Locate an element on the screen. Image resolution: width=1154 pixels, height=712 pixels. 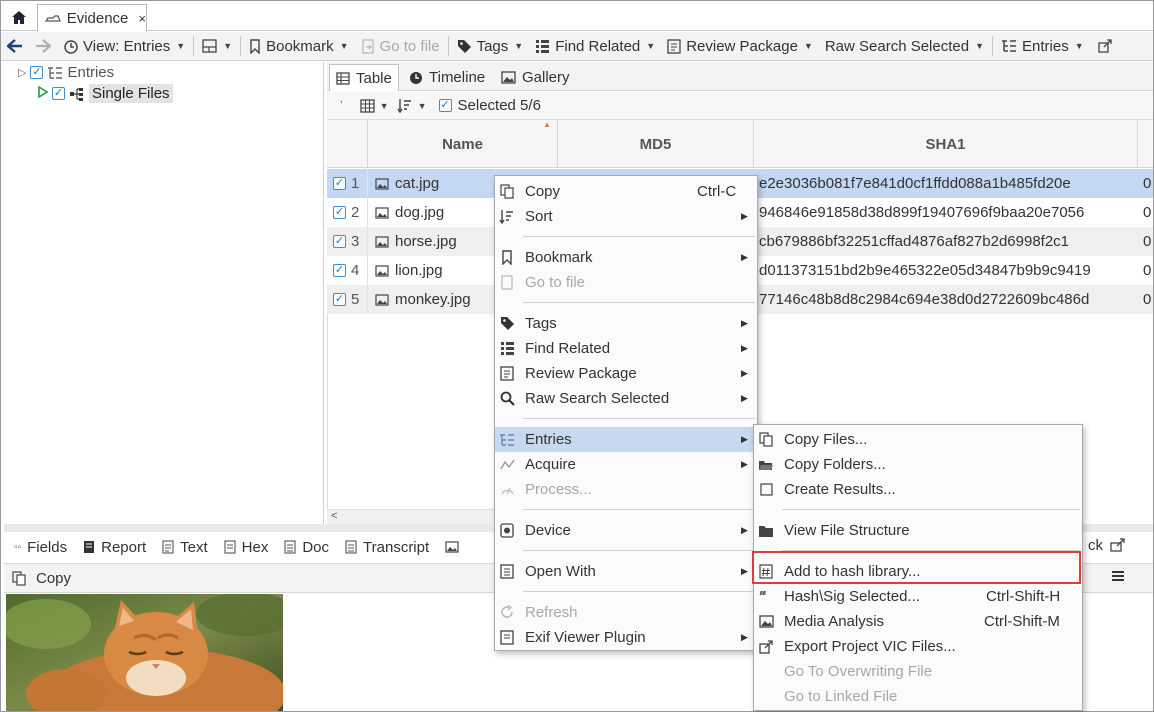
column-header-md5: MD5 is located at coordinates (655, 144).